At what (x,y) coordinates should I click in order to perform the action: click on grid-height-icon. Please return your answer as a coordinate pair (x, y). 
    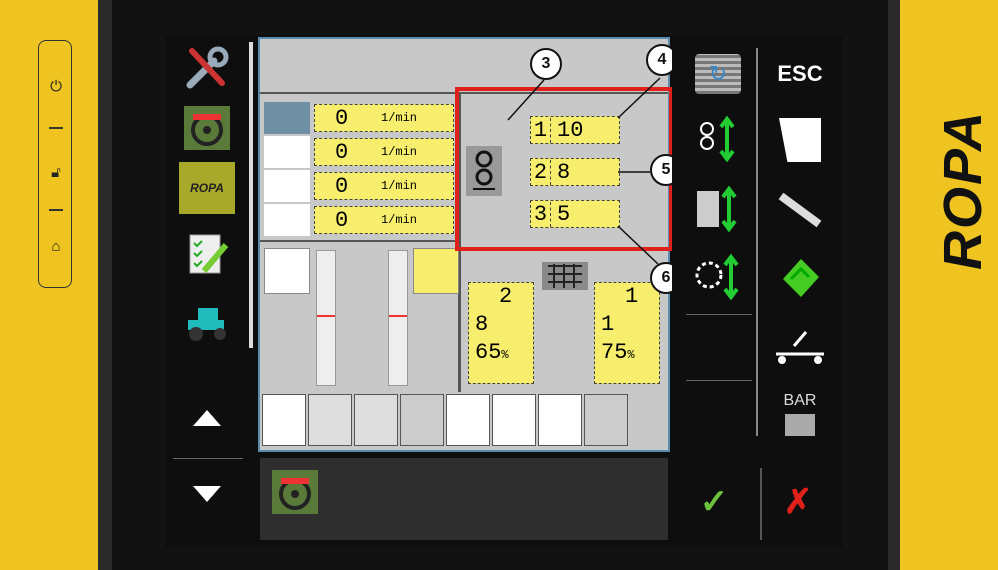
    Looking at the image, I should click on (718, 210).